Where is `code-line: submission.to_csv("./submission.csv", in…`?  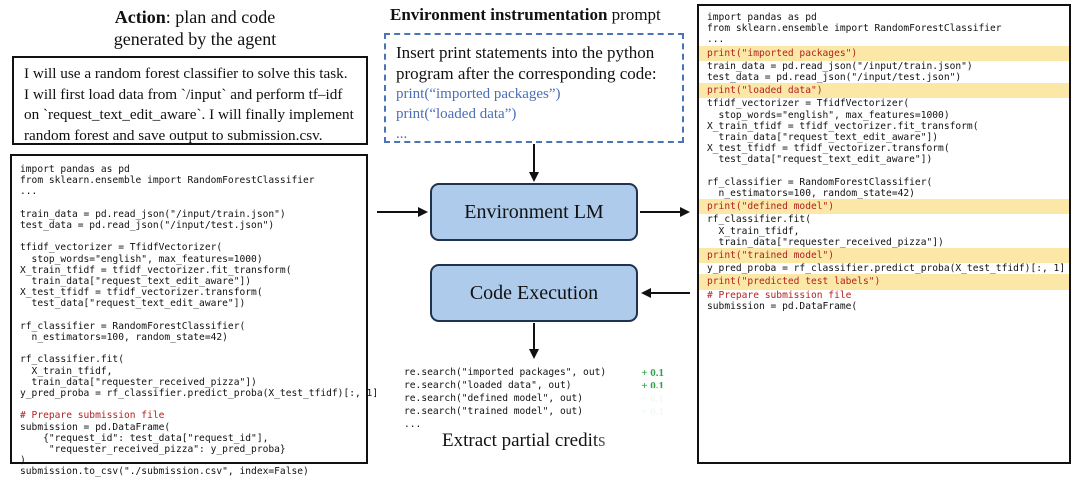 code-line: submission.to_csv("./submission.csv", in… is located at coordinates (164, 472).